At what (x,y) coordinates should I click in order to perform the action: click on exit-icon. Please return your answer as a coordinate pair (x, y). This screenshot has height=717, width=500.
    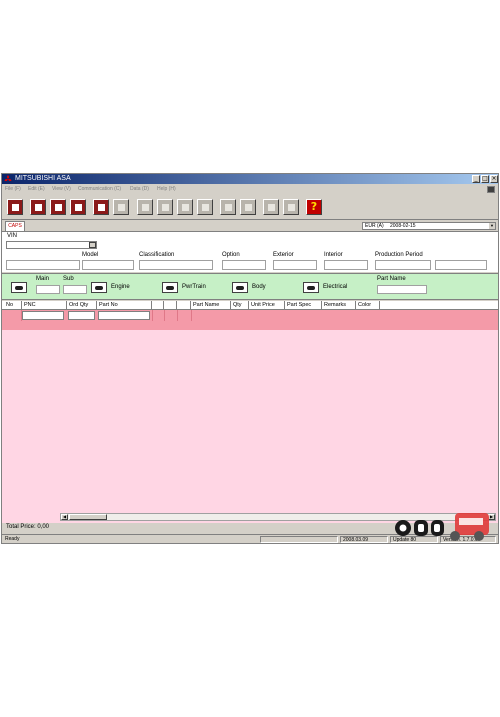
    Looking at the image, I should click on (15, 207).